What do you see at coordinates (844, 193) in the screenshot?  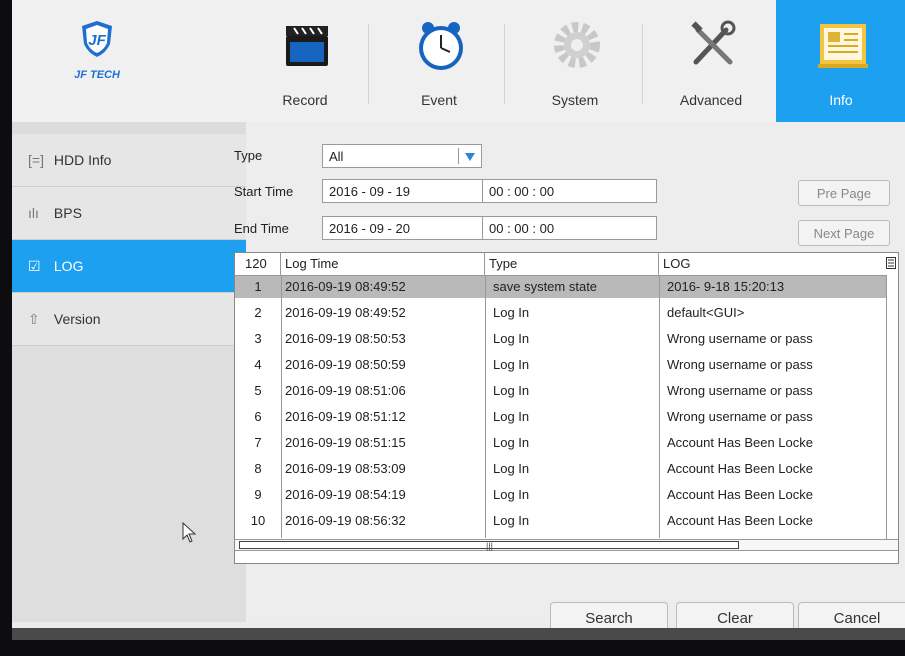 I see `pre-page-button: Pre Page` at bounding box center [844, 193].